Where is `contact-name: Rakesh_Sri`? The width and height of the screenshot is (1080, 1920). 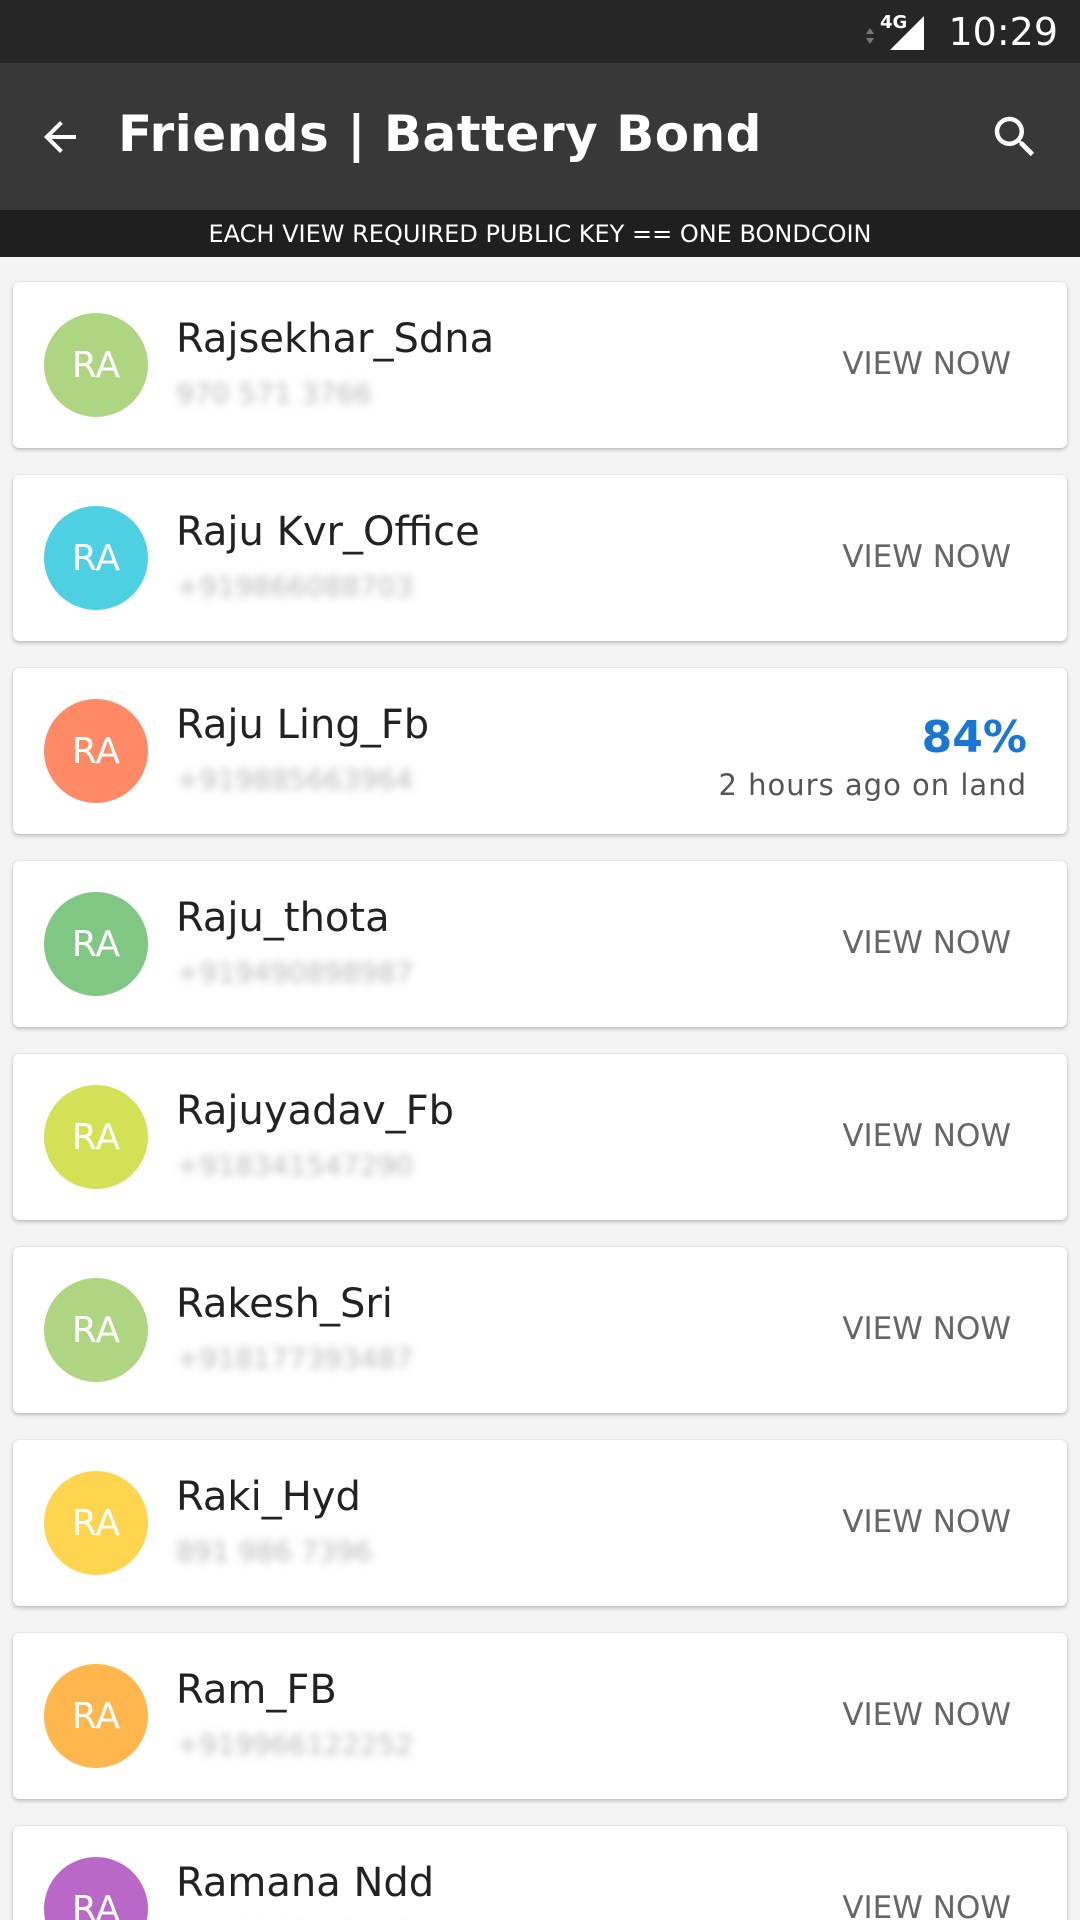 contact-name: Rakesh_Sri is located at coordinates (284, 1304).